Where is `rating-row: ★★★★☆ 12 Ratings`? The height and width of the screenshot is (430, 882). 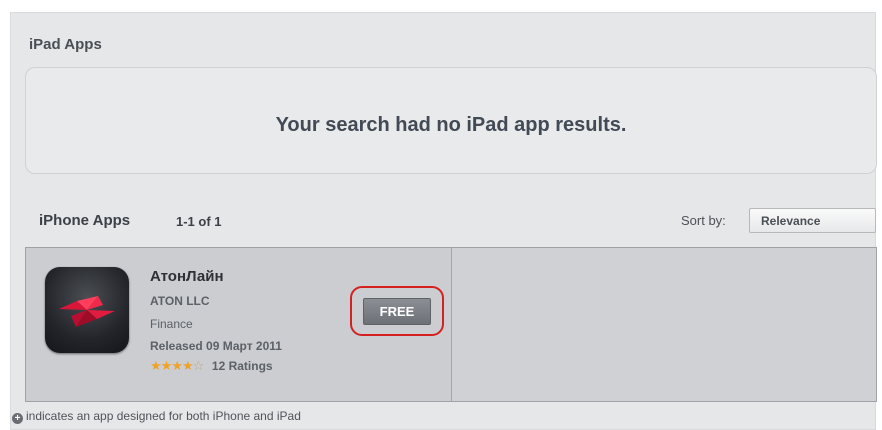
rating-row: ★★★★☆ 12 Ratings is located at coordinates (211, 366).